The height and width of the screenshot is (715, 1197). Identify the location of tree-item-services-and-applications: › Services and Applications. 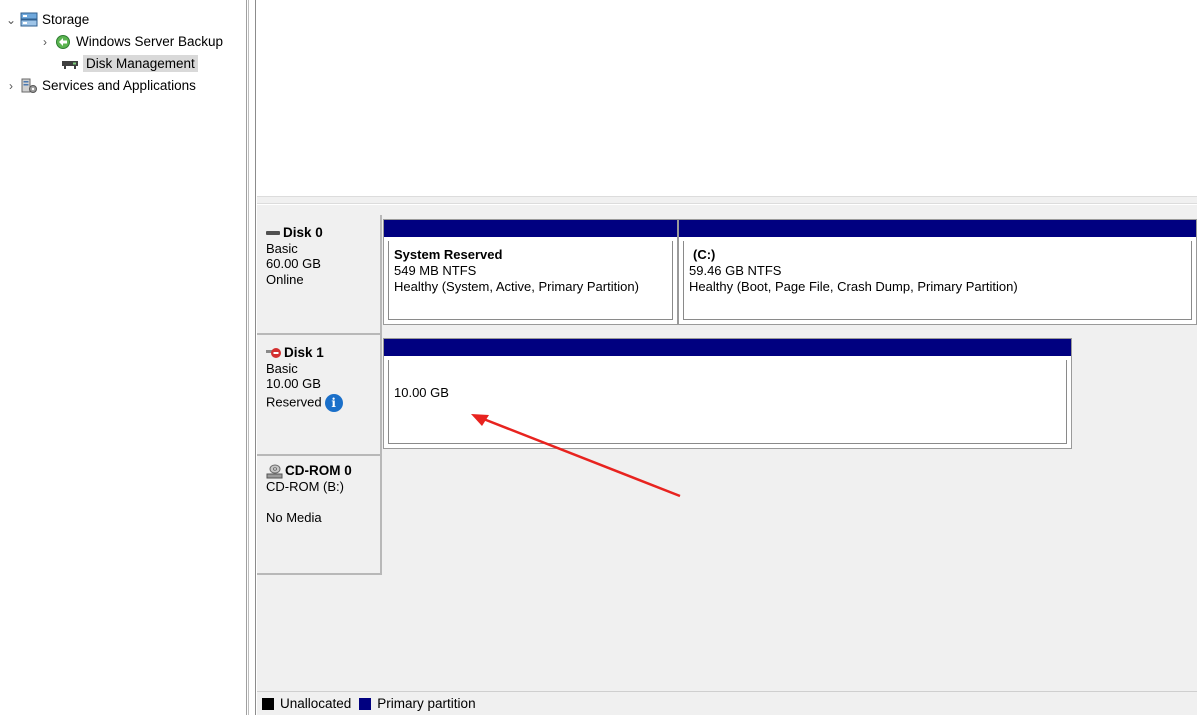
(100, 85).